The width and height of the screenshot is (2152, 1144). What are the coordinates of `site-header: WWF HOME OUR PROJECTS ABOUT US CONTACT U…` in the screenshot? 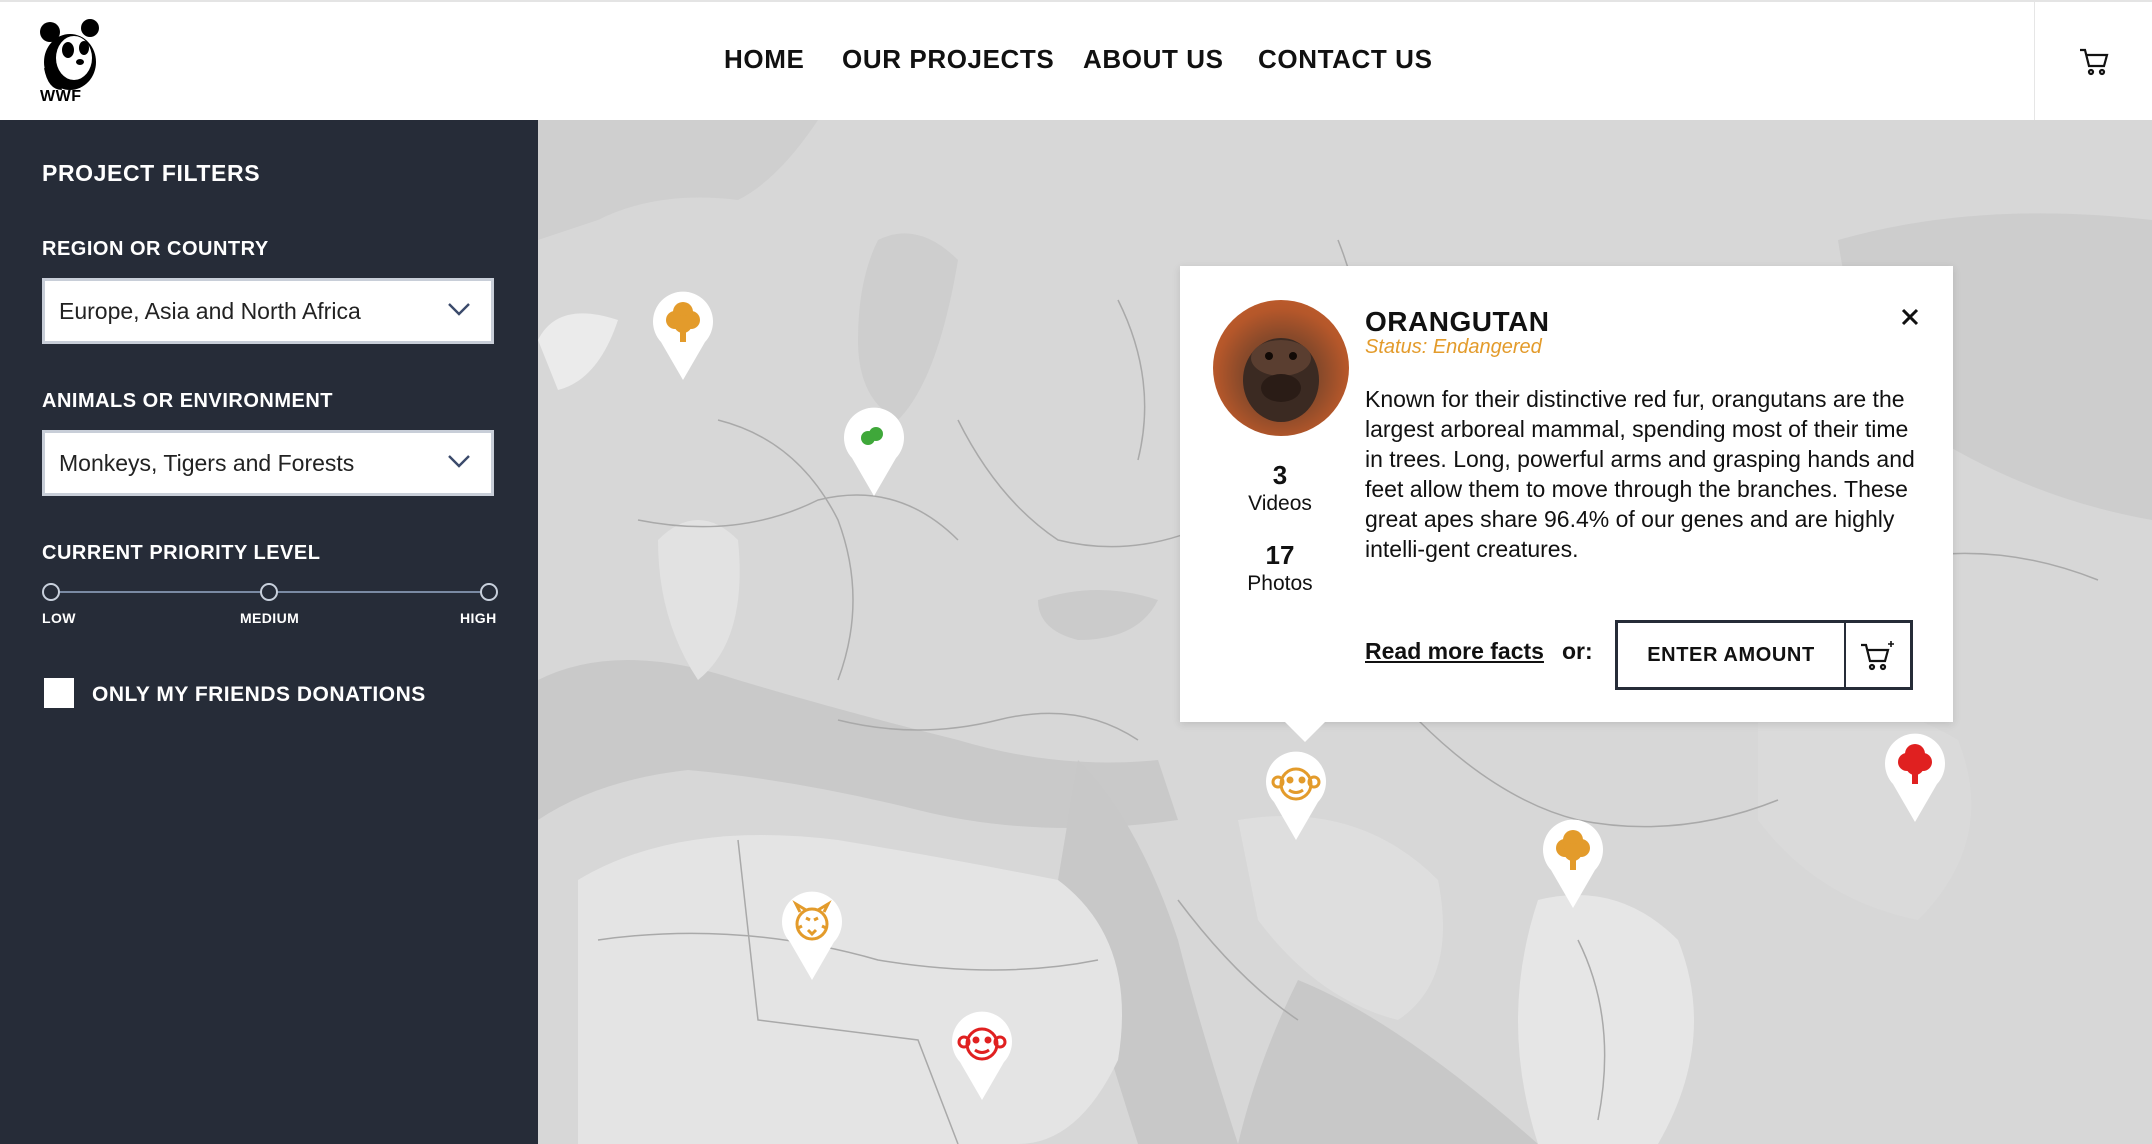 It's located at (1076, 61).